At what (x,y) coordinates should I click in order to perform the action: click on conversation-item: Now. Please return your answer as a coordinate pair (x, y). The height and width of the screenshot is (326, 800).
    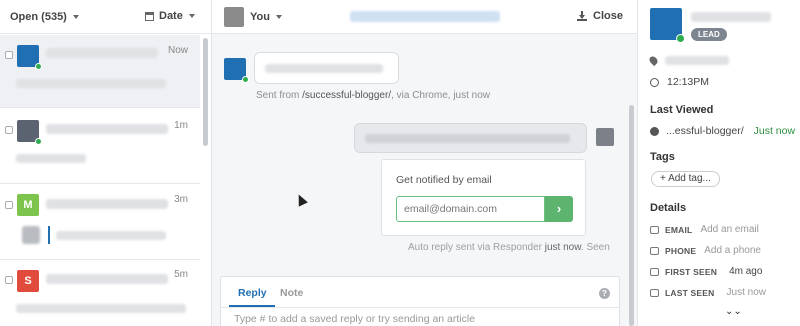
    Looking at the image, I should click on (100, 71).